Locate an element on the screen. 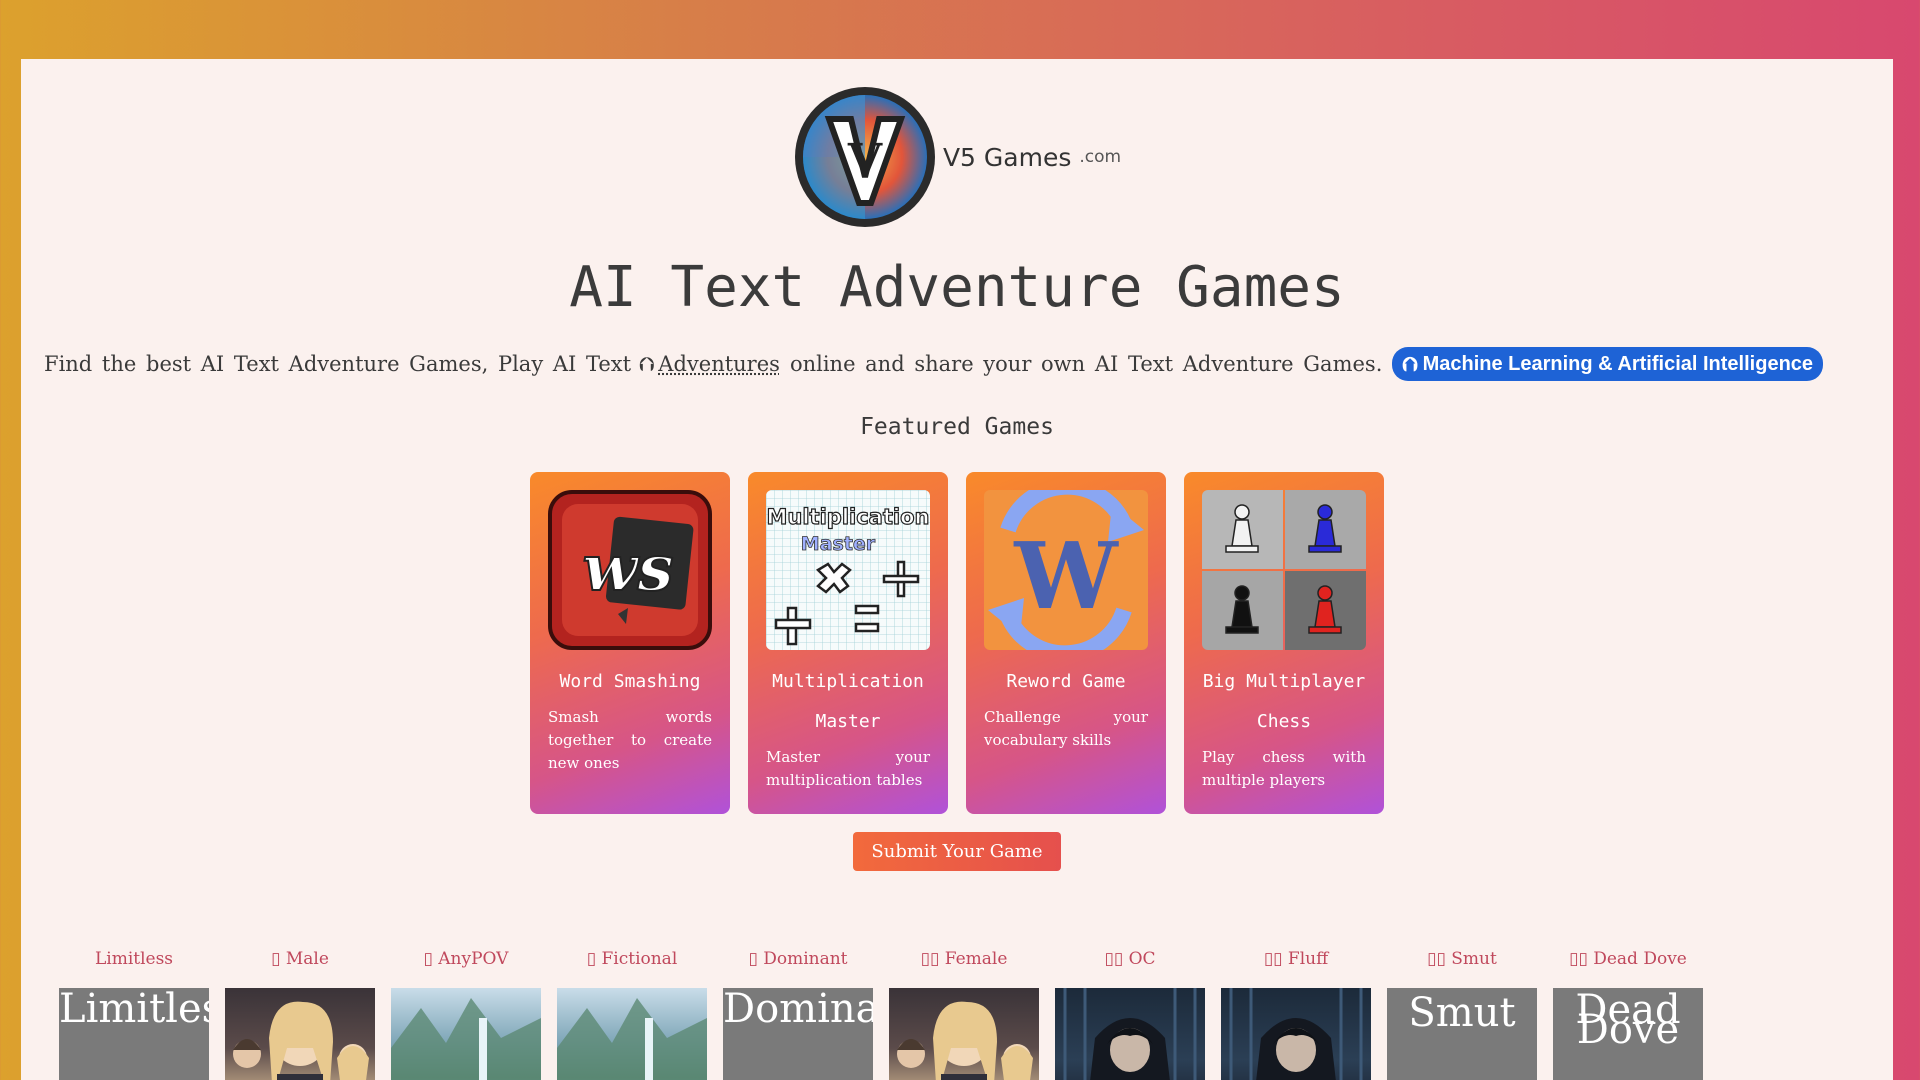 This screenshot has height=1080, width=1920. svg-text: ws is located at coordinates (627, 568).